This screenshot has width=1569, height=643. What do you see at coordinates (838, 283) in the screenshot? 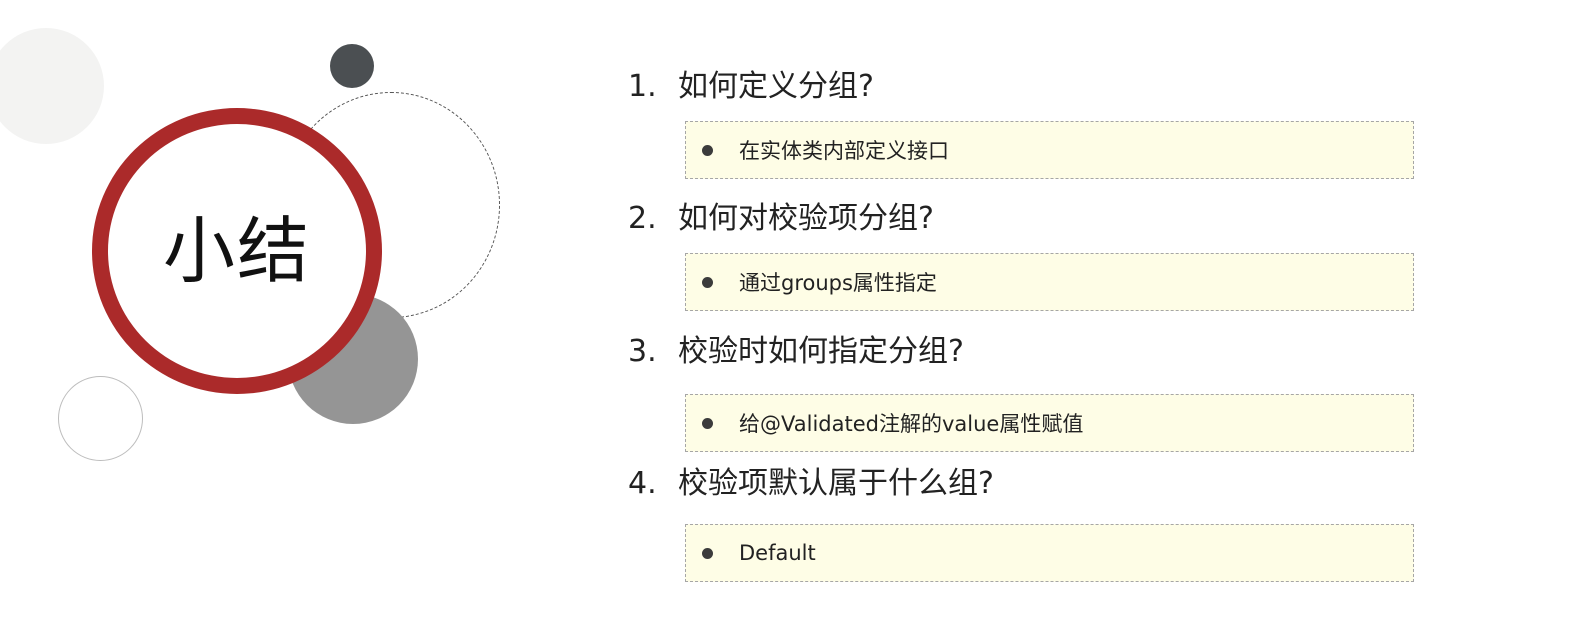
I see `answer-text: 通过groups属性指定` at bounding box center [838, 283].